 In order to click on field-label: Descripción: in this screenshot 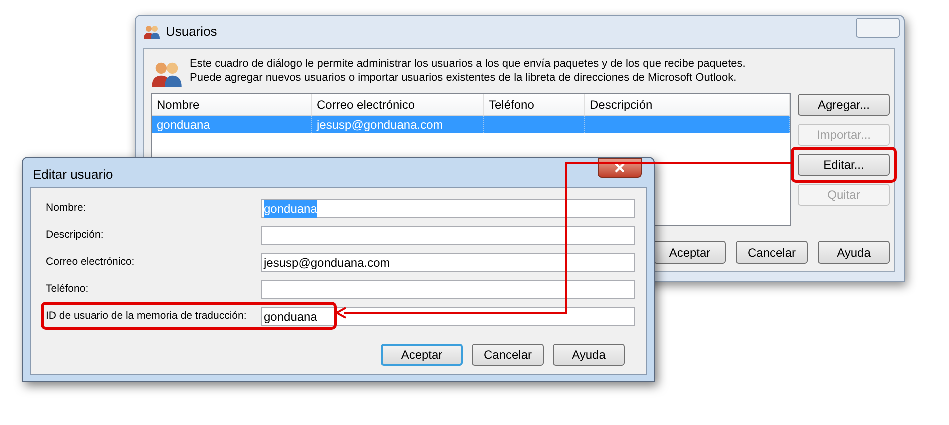, I will do `click(75, 235)`.